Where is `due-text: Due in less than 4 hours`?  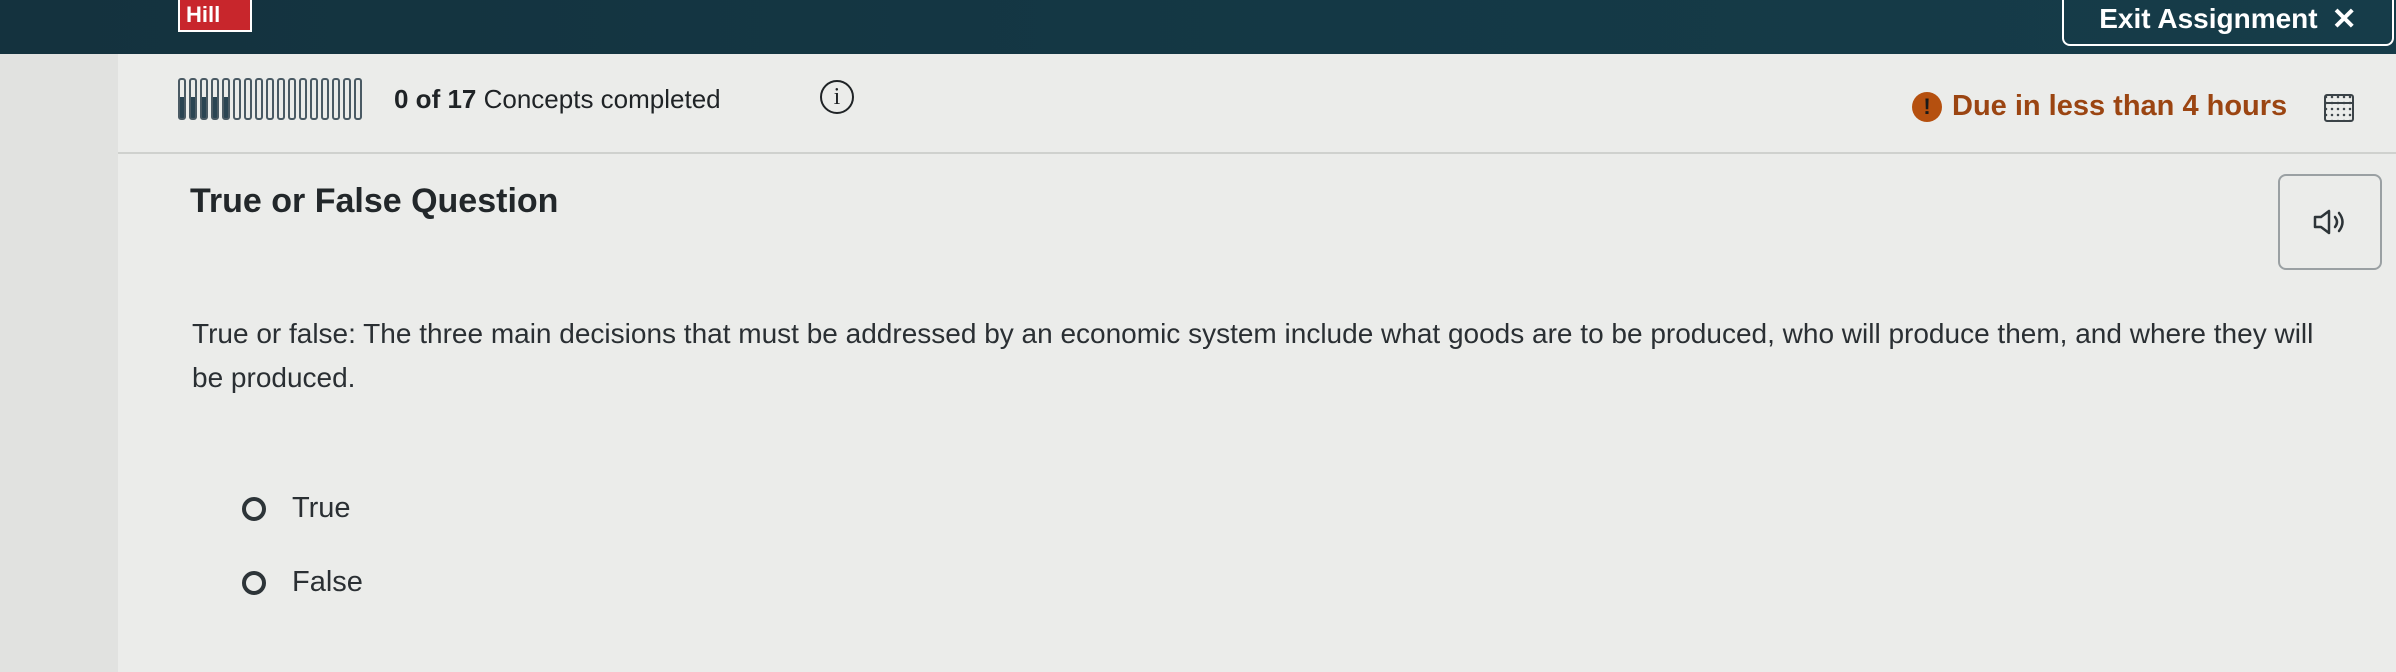 due-text: Due in less than 4 hours is located at coordinates (2120, 106).